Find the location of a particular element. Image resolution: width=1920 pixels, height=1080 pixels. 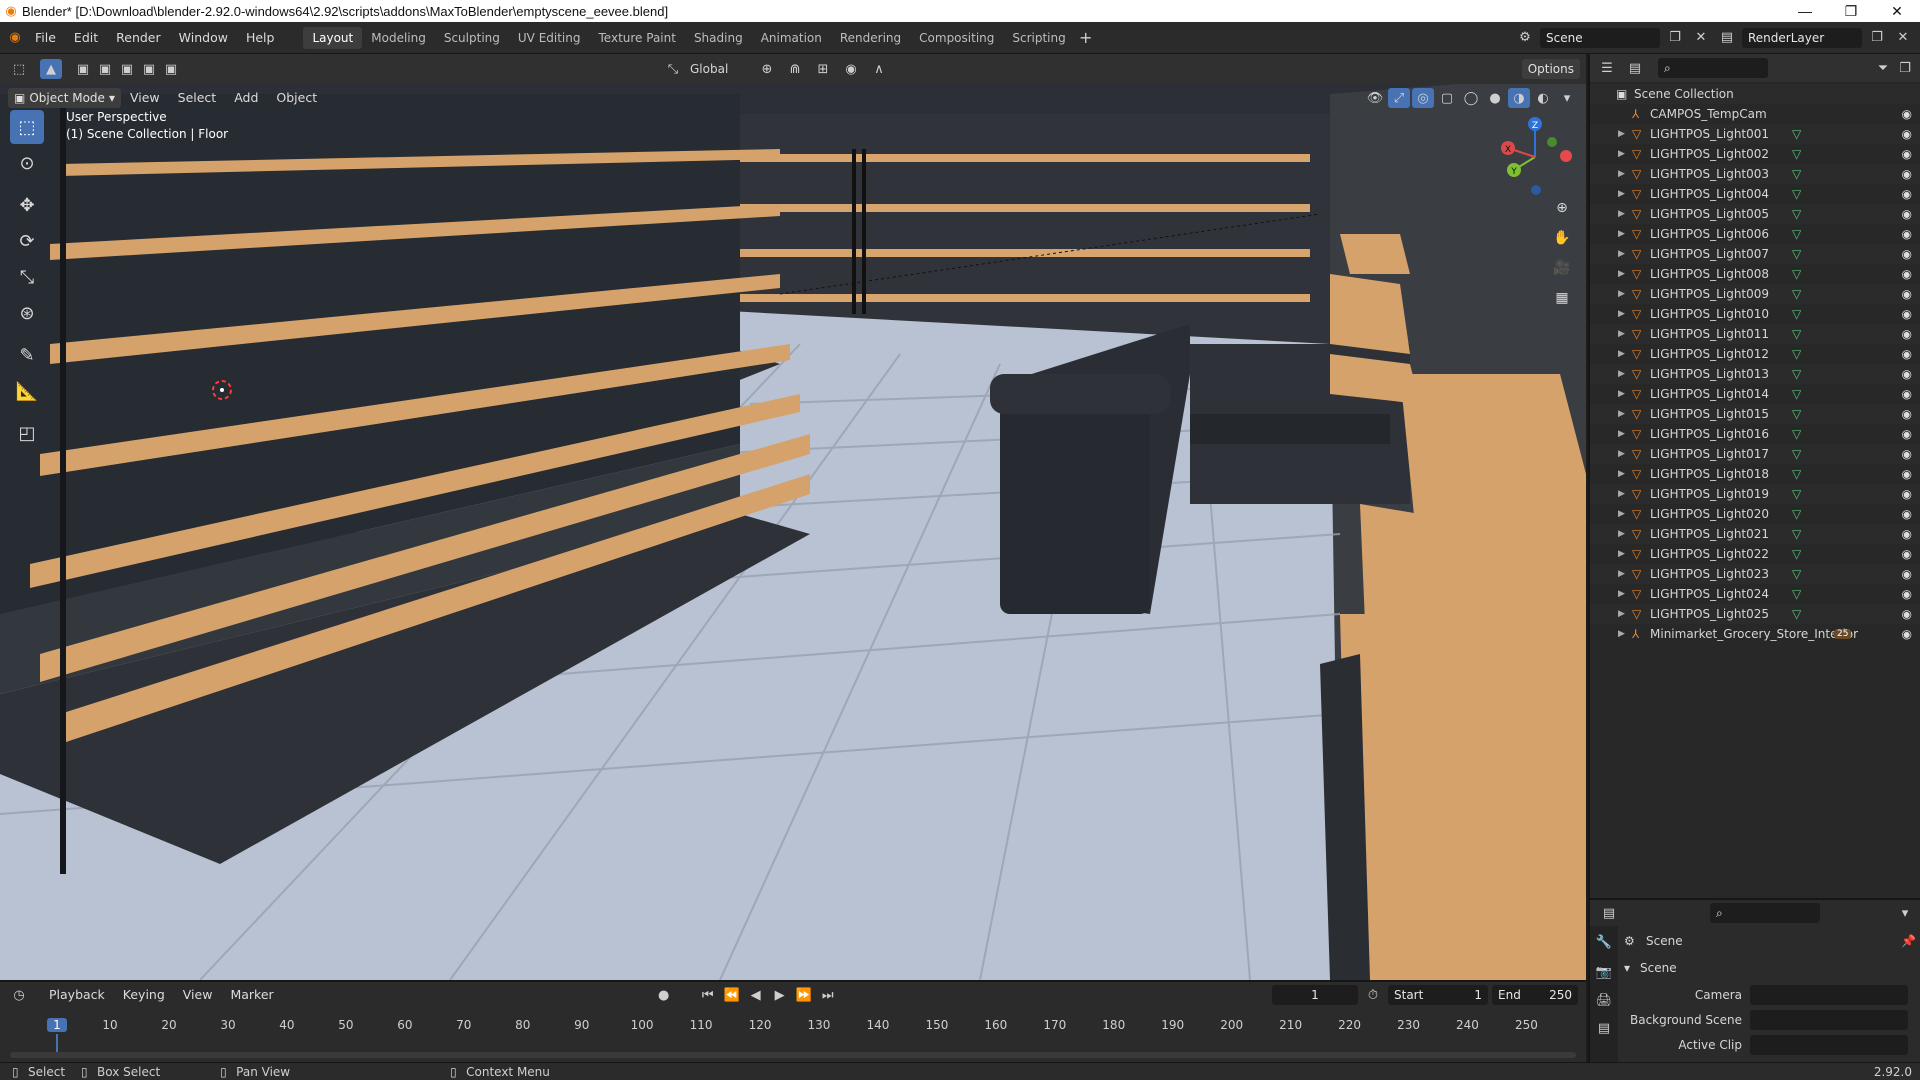

transform-icon: ⊛ is located at coordinates (27, 313).